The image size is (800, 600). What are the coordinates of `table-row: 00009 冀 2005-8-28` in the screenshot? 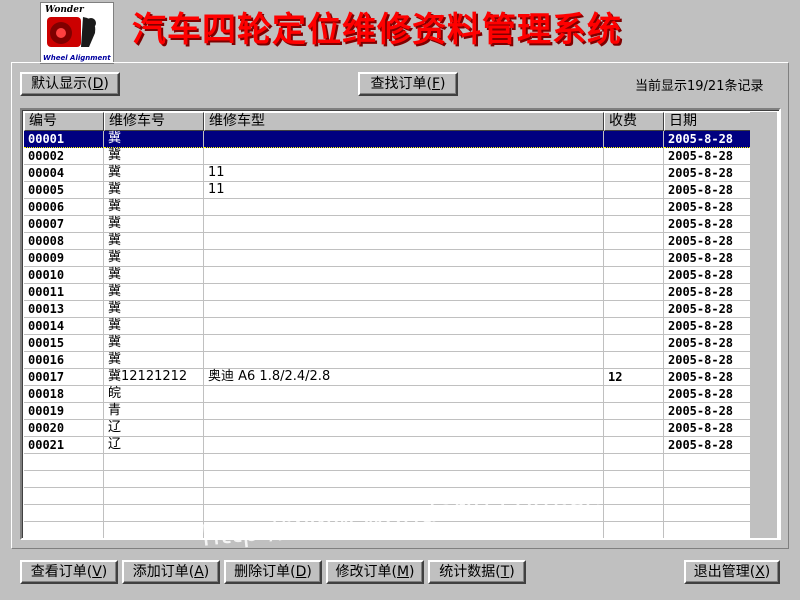 It's located at (389, 258).